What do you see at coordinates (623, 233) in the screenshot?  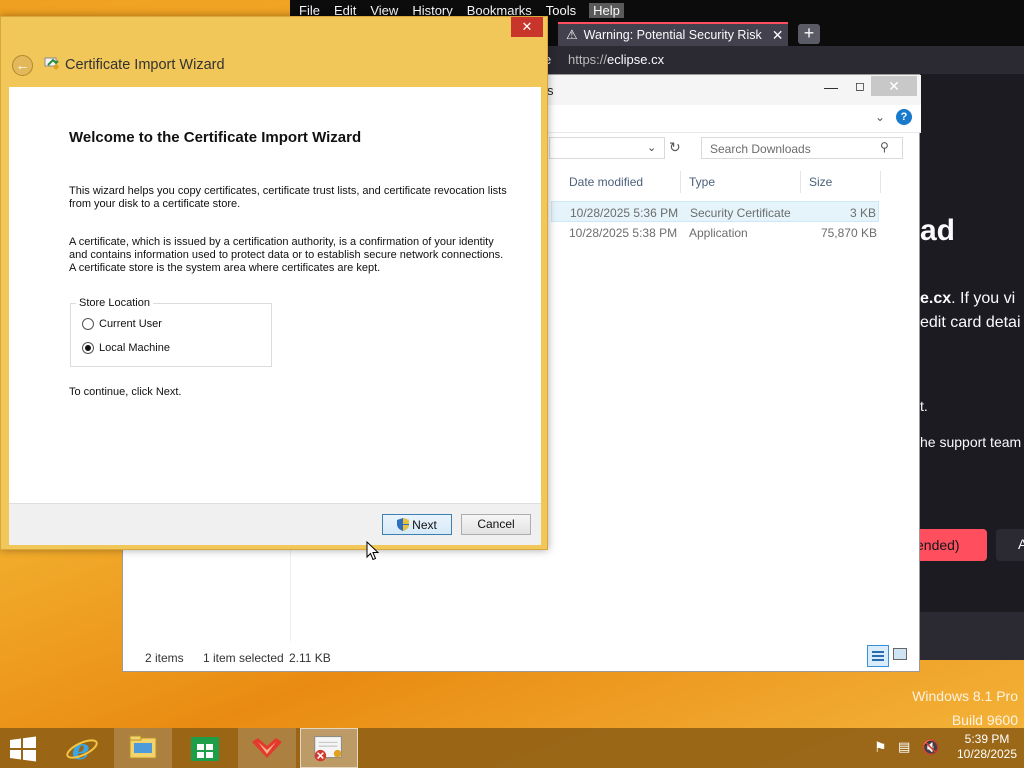 I see `row-date: 10/28/2025 5:38 PM` at bounding box center [623, 233].